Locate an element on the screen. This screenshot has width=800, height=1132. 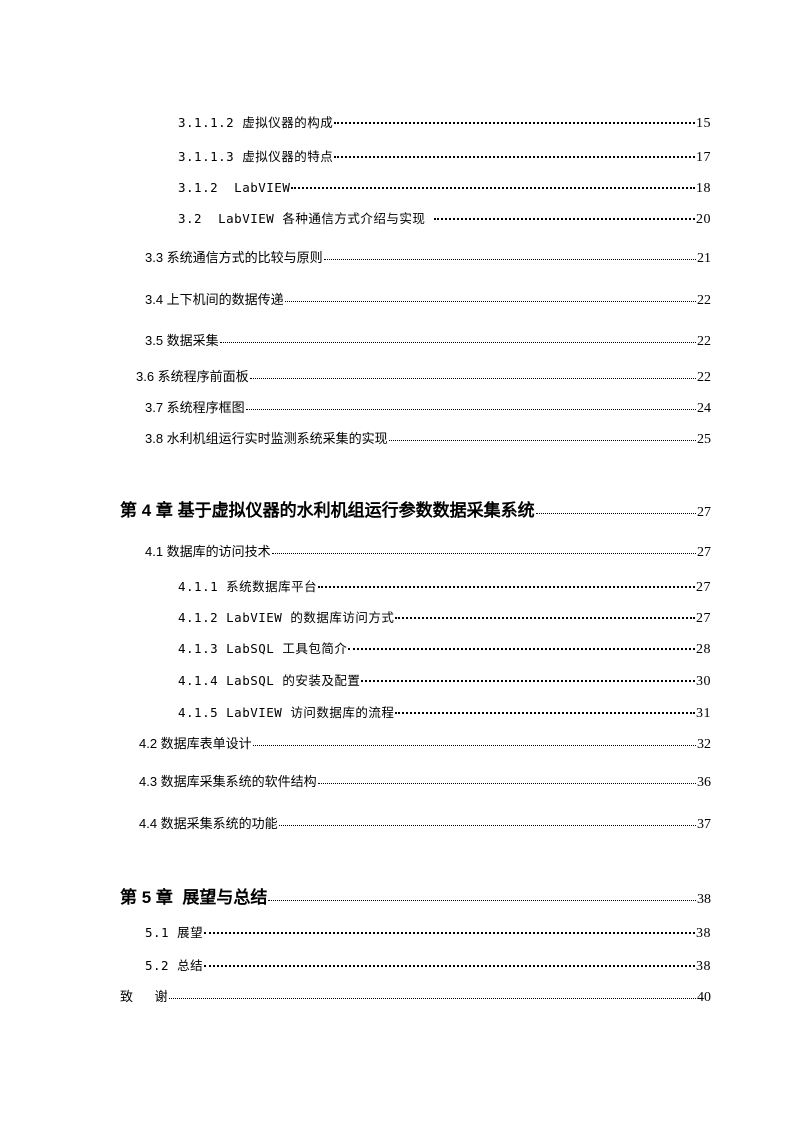
toc-entry: 3.7 系统程序框图 24 is located at coordinates (428, 407).